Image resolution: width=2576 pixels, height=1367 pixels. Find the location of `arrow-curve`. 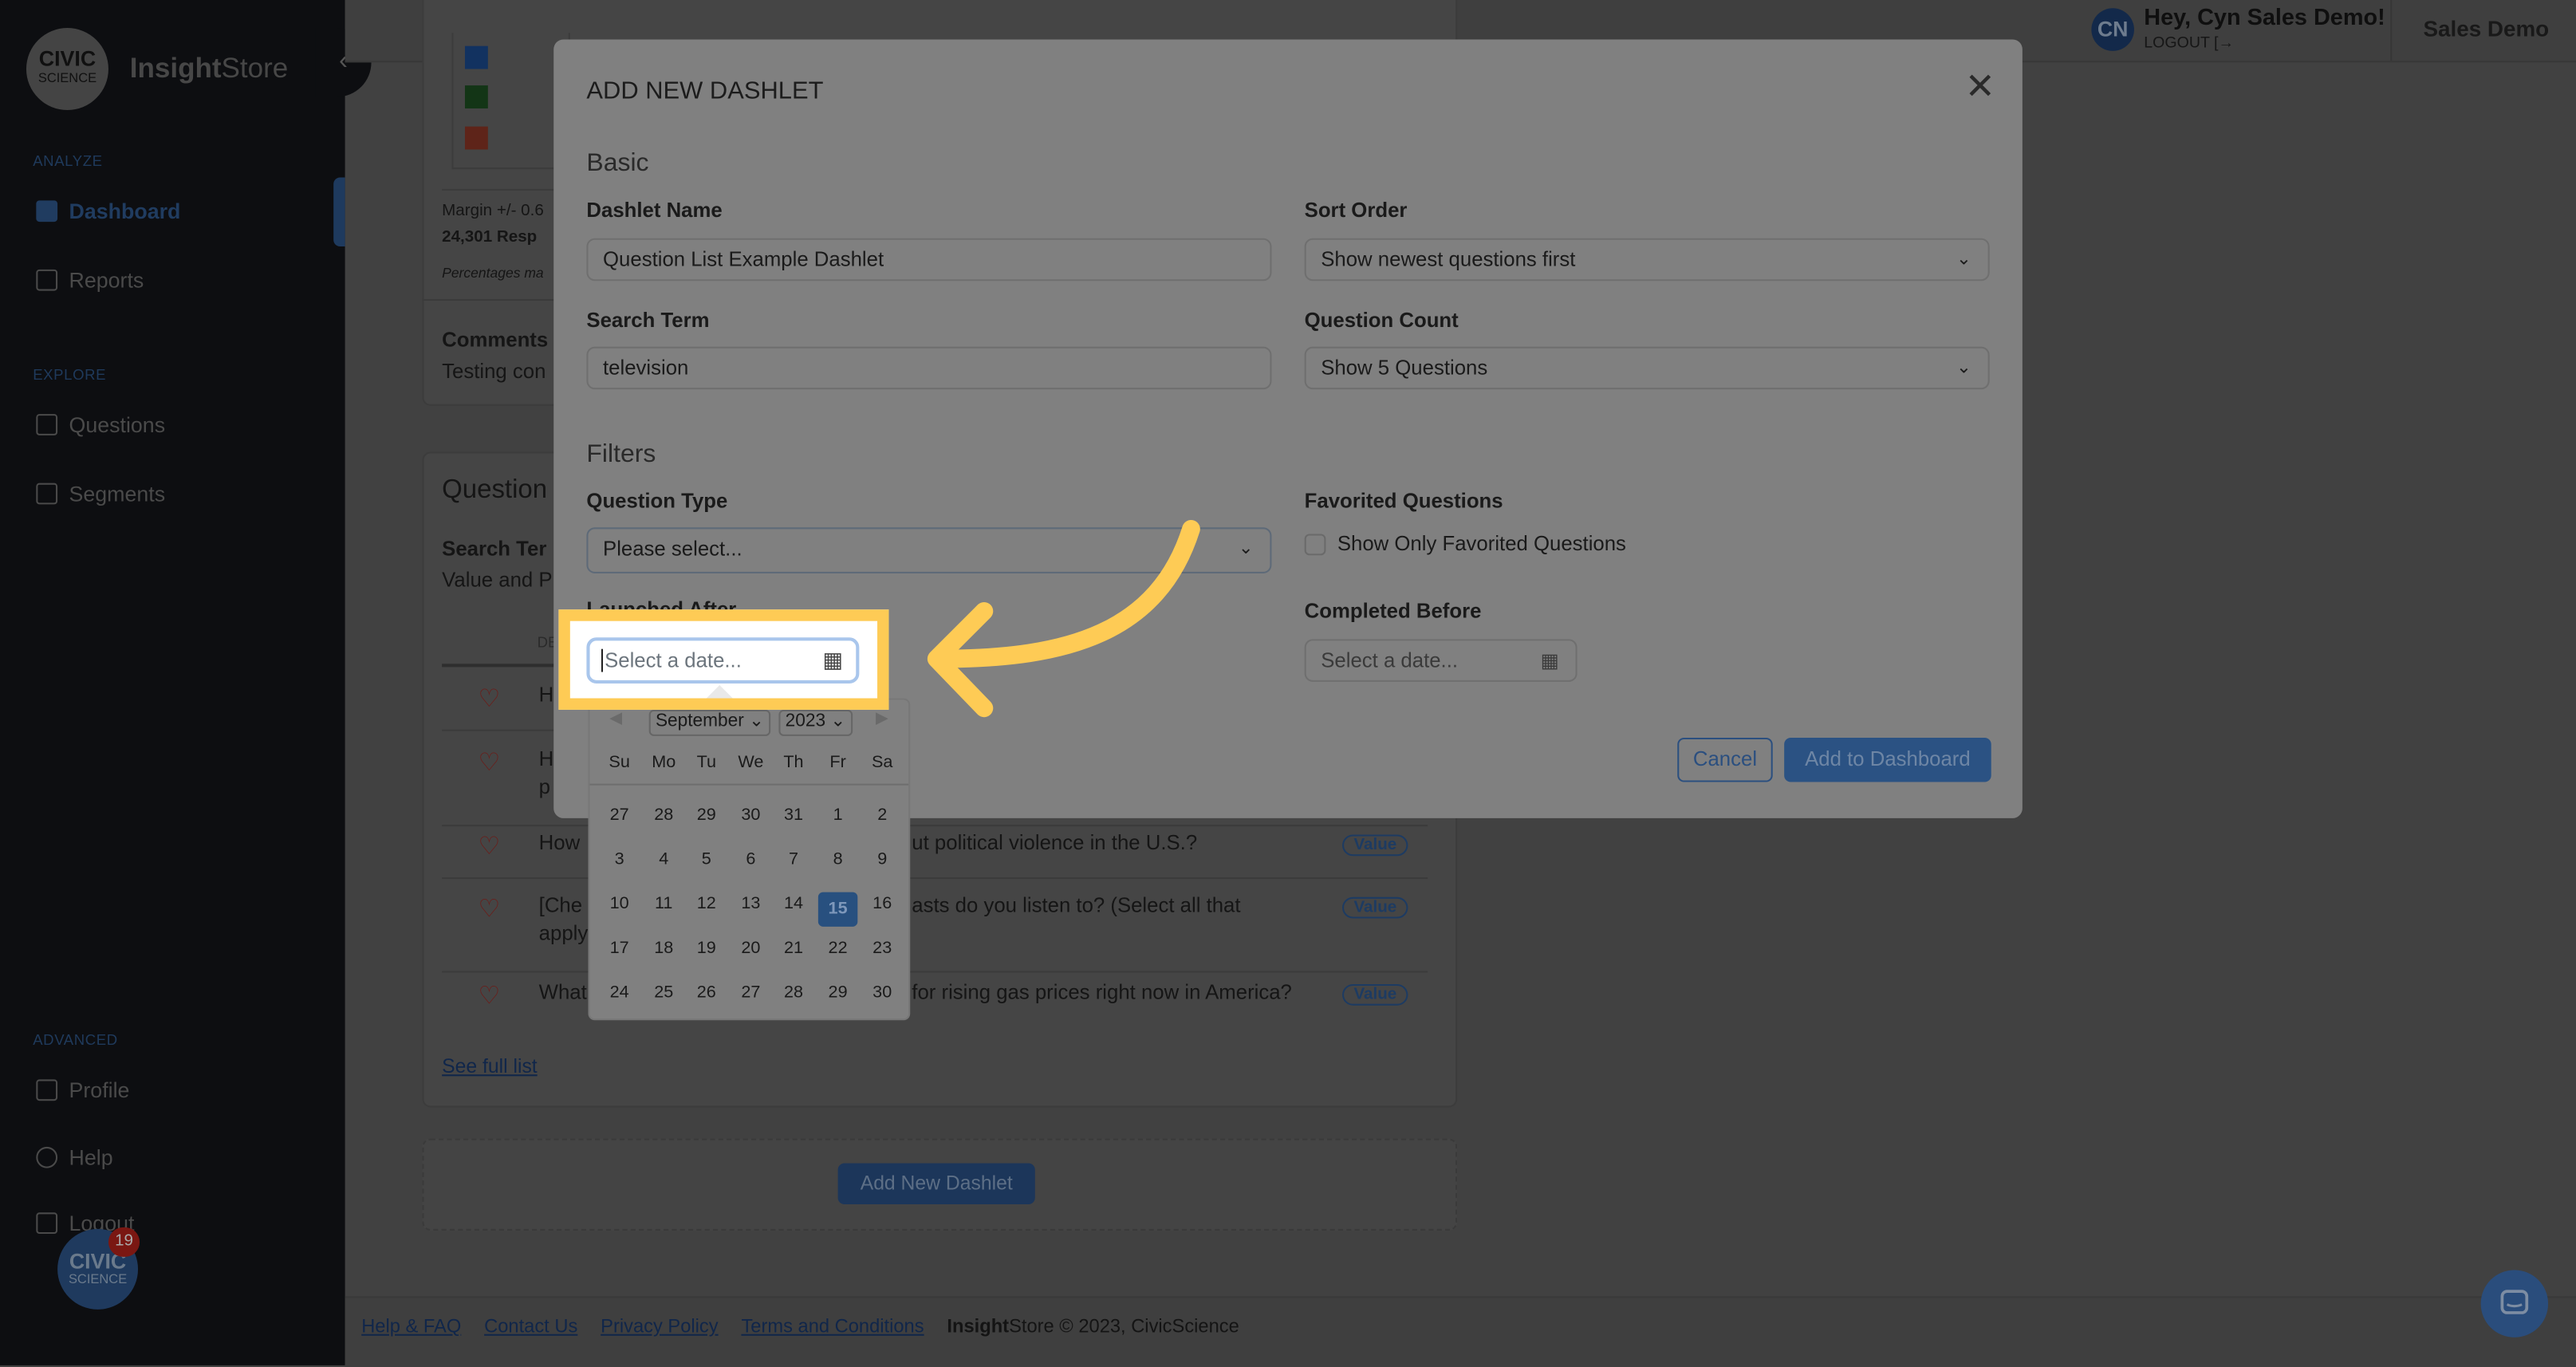

arrow-curve is located at coordinates (1066, 593).